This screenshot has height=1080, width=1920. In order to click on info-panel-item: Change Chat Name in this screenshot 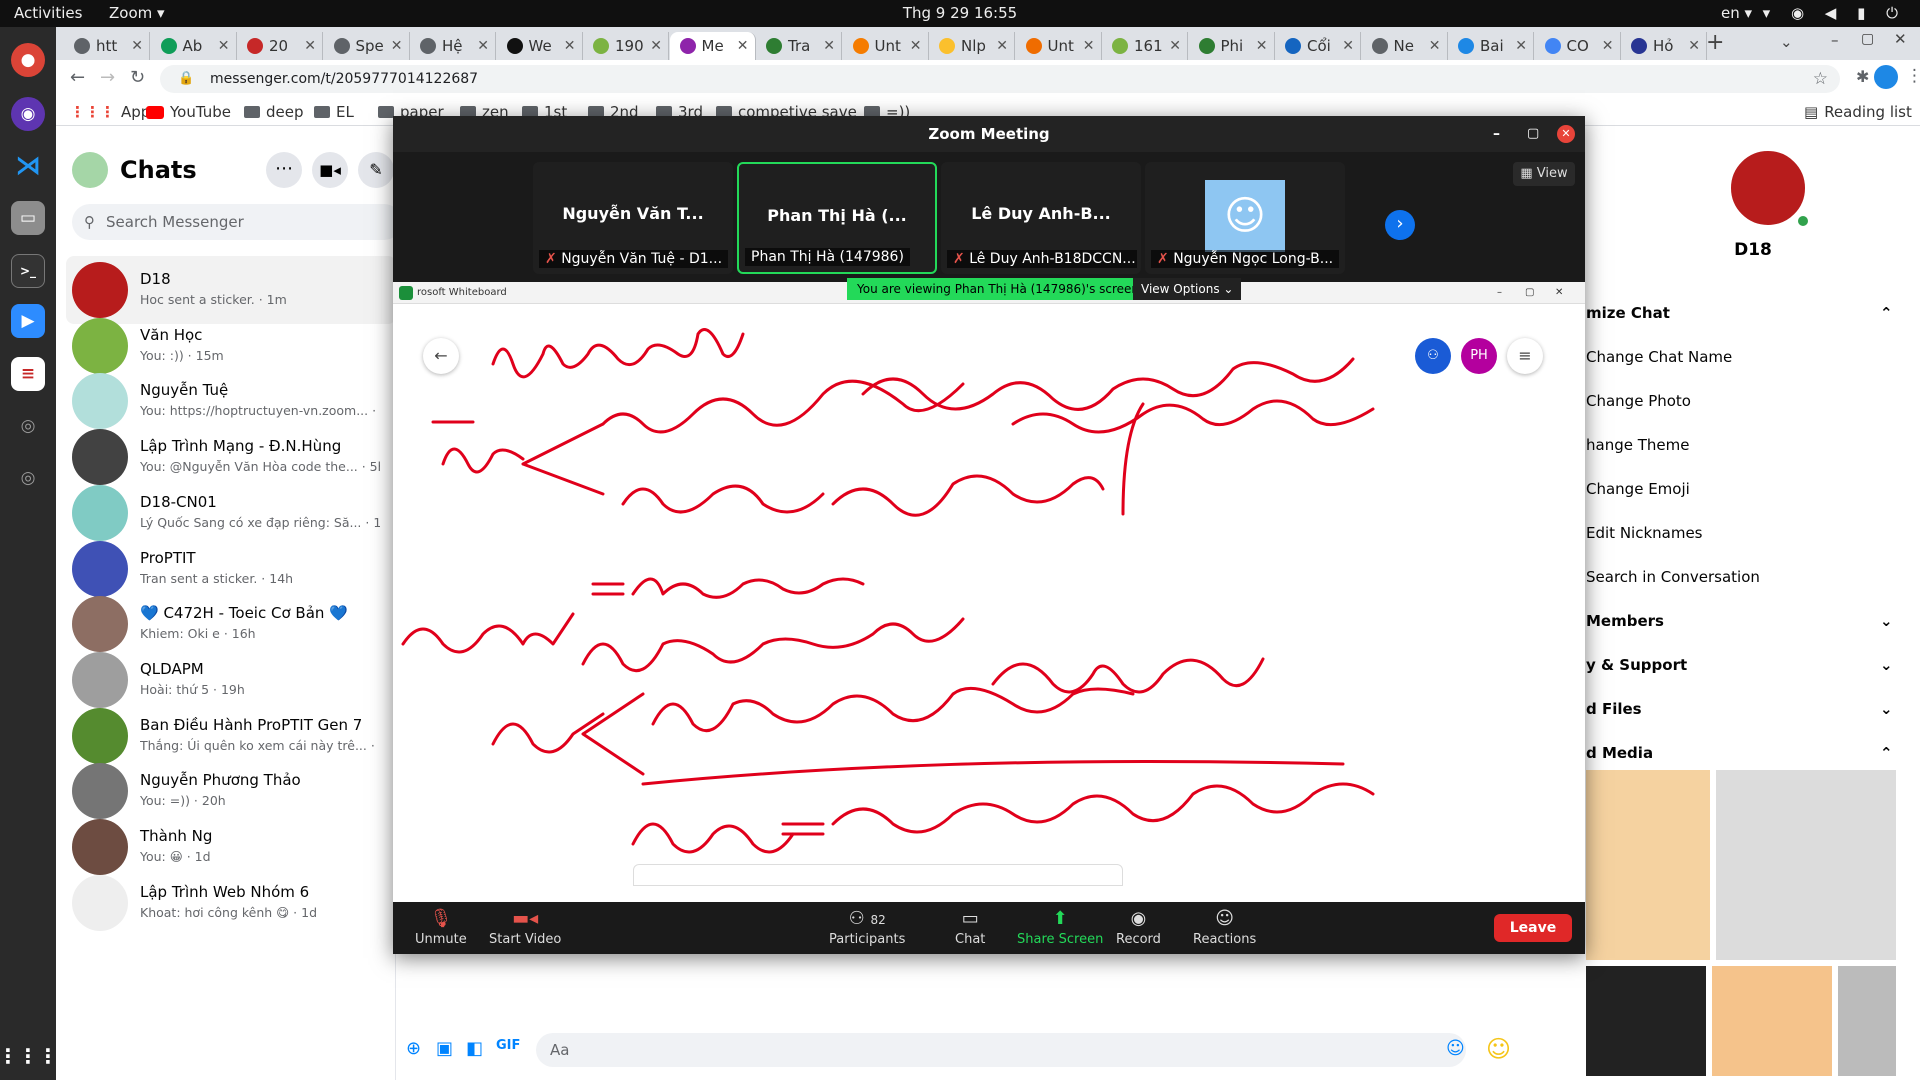, I will do `click(1753, 357)`.